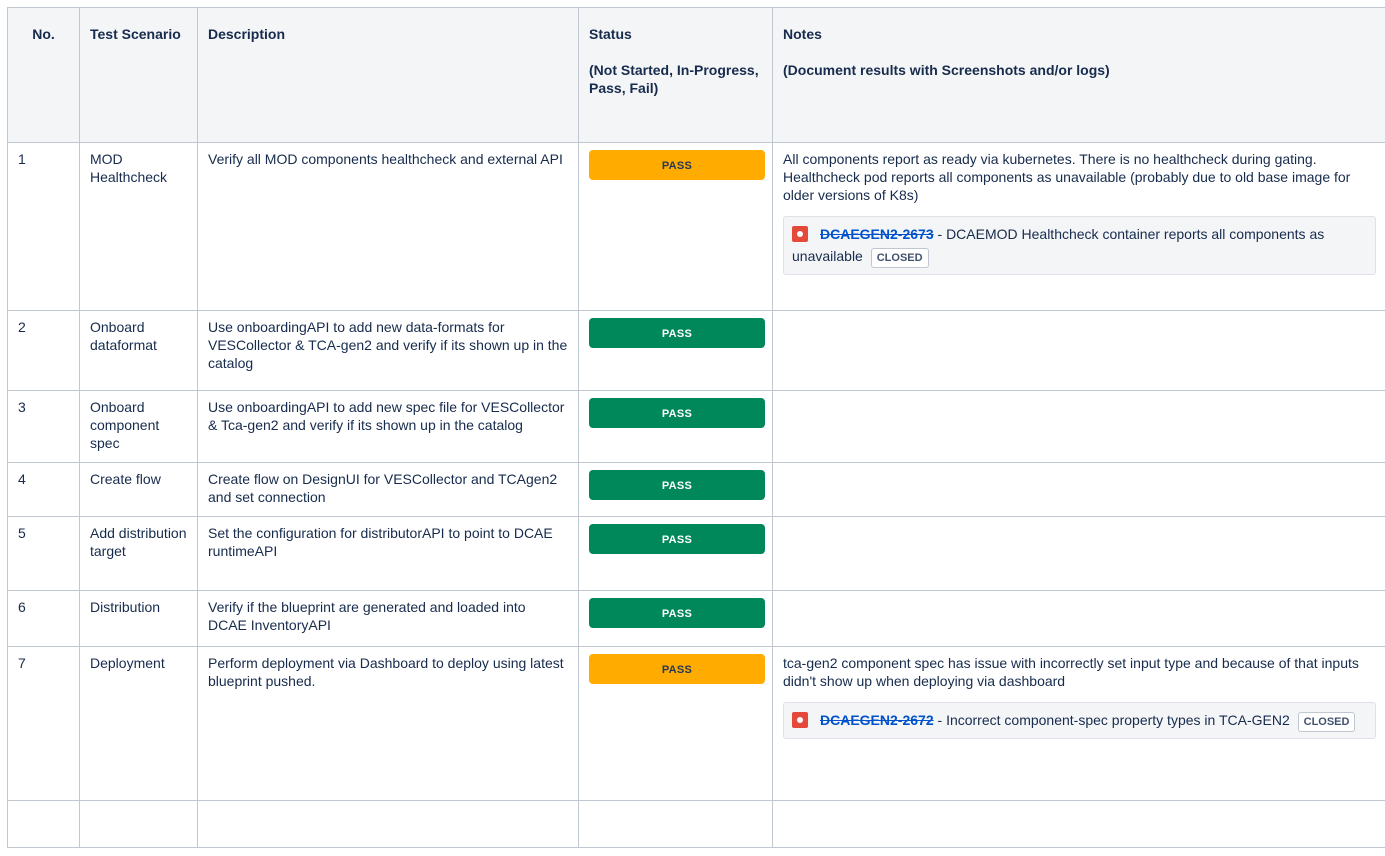 The image size is (1385, 856). I want to click on row-scenario: Deployment, so click(138, 723).